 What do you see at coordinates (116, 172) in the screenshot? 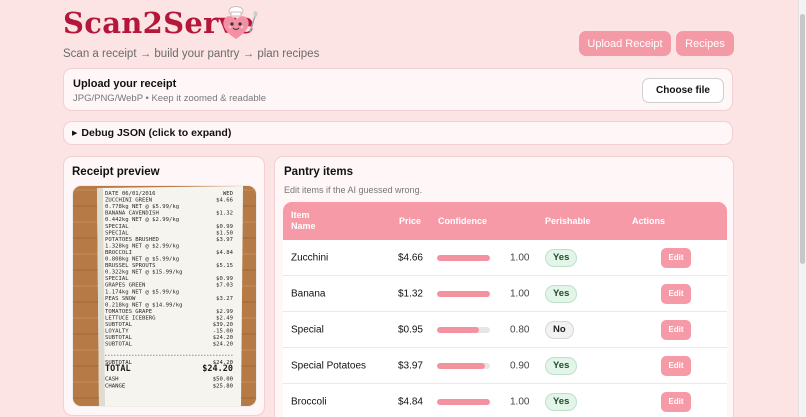
I see `receipt-preview-heading: Receipt preview` at bounding box center [116, 172].